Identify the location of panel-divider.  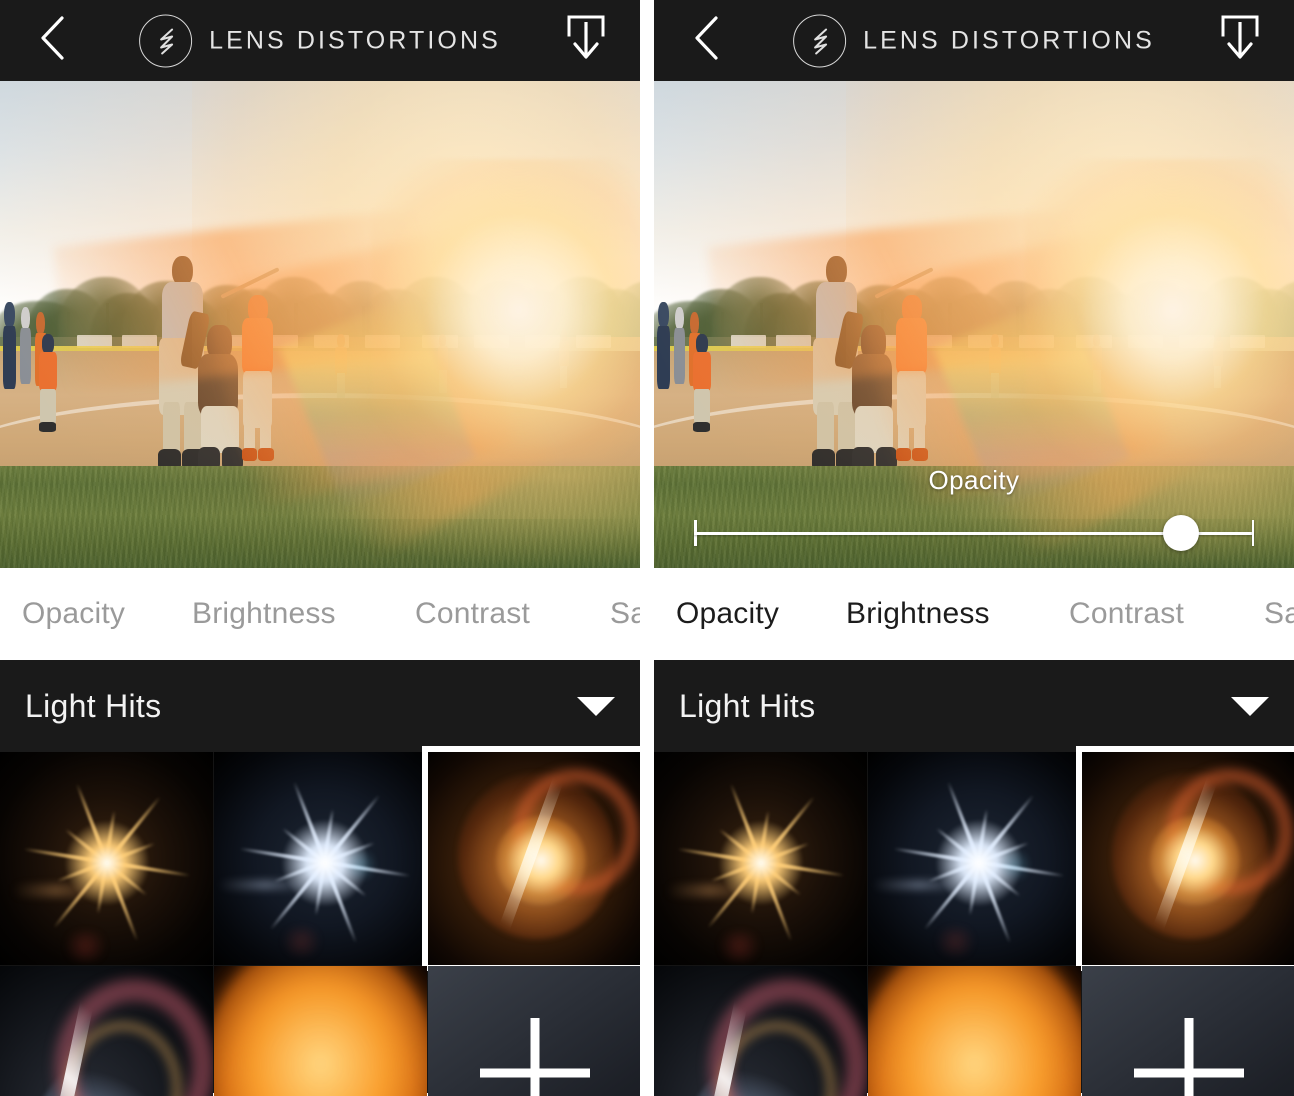
(647, 548).